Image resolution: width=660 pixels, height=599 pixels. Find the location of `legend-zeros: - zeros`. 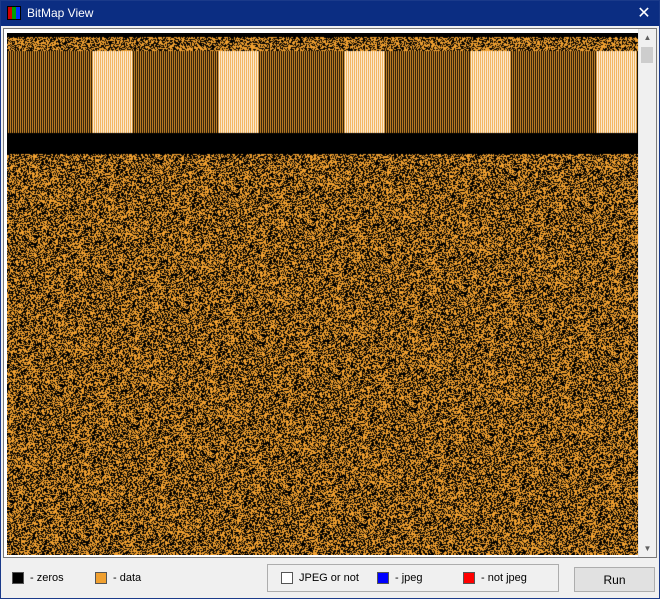

legend-zeros: - zeros is located at coordinates (38, 578).